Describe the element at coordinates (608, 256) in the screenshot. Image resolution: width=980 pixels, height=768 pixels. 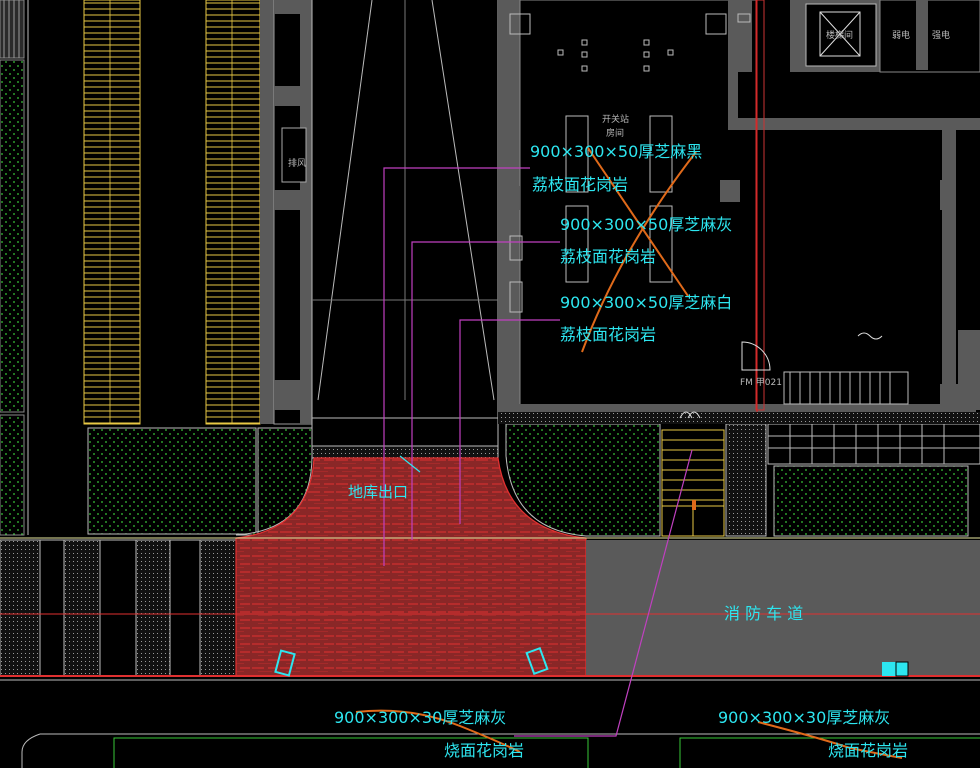
I see `spec-top-2b: 荔枝面花岗岩` at that location.